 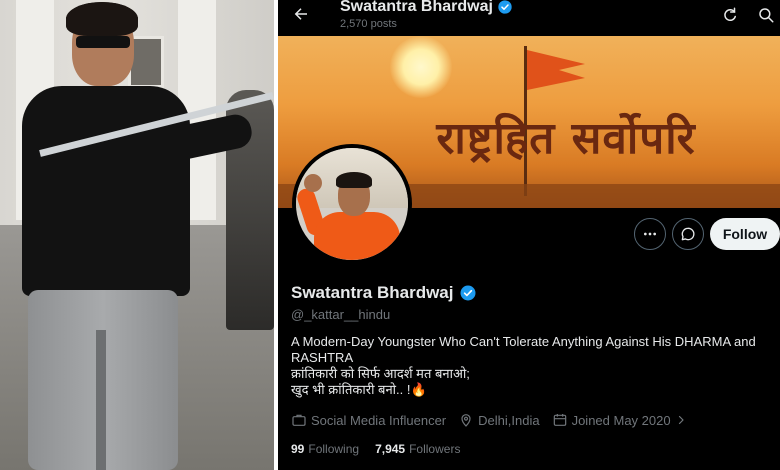 I want to click on joined-item: Joined May 2020, so click(x=619, y=420).